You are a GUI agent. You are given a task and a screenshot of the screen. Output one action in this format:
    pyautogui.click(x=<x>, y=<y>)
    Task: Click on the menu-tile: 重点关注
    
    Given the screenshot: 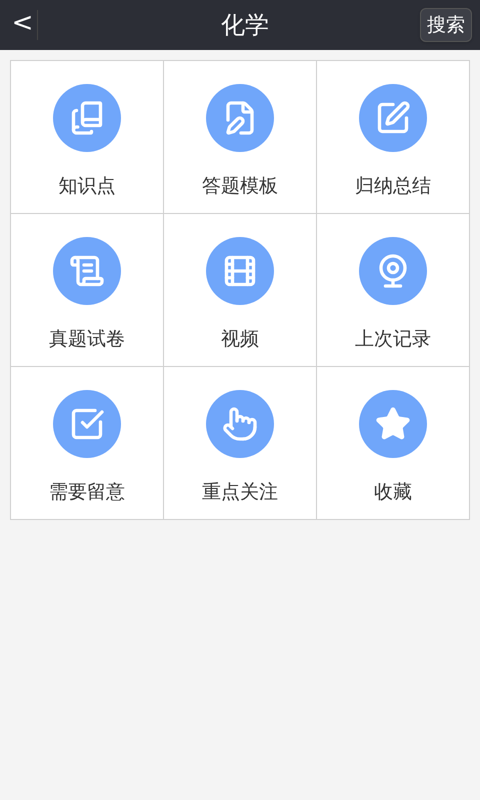 What is the action you would take?
    pyautogui.click(x=240, y=443)
    